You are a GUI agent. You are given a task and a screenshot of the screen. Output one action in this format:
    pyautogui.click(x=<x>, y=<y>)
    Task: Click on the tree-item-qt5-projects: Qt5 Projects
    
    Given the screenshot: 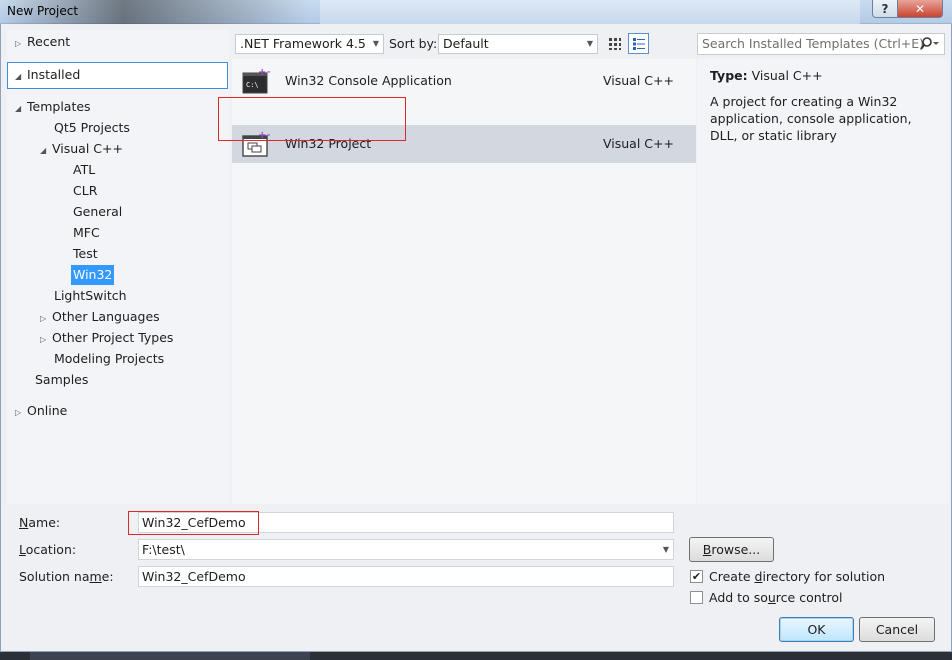 What is the action you would take?
    pyautogui.click(x=92, y=128)
    